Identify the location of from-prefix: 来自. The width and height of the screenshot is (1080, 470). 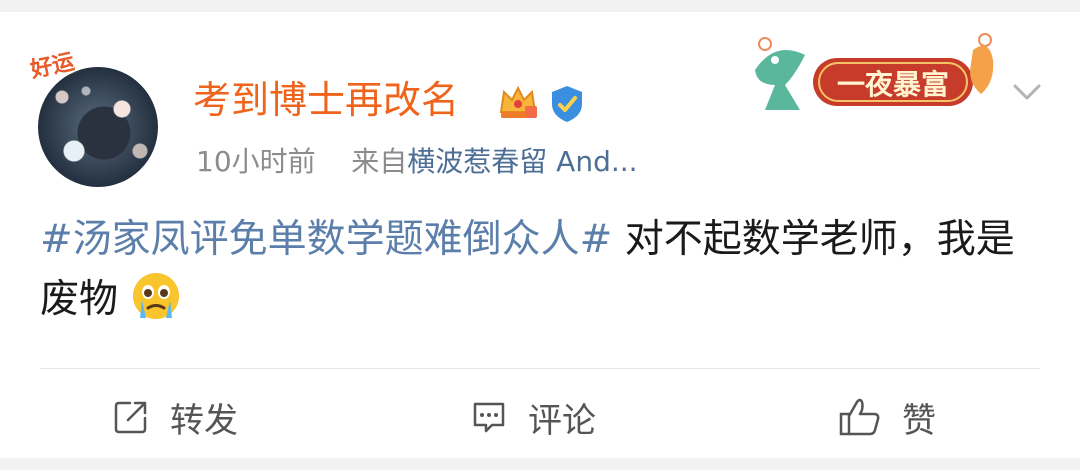
(379, 161).